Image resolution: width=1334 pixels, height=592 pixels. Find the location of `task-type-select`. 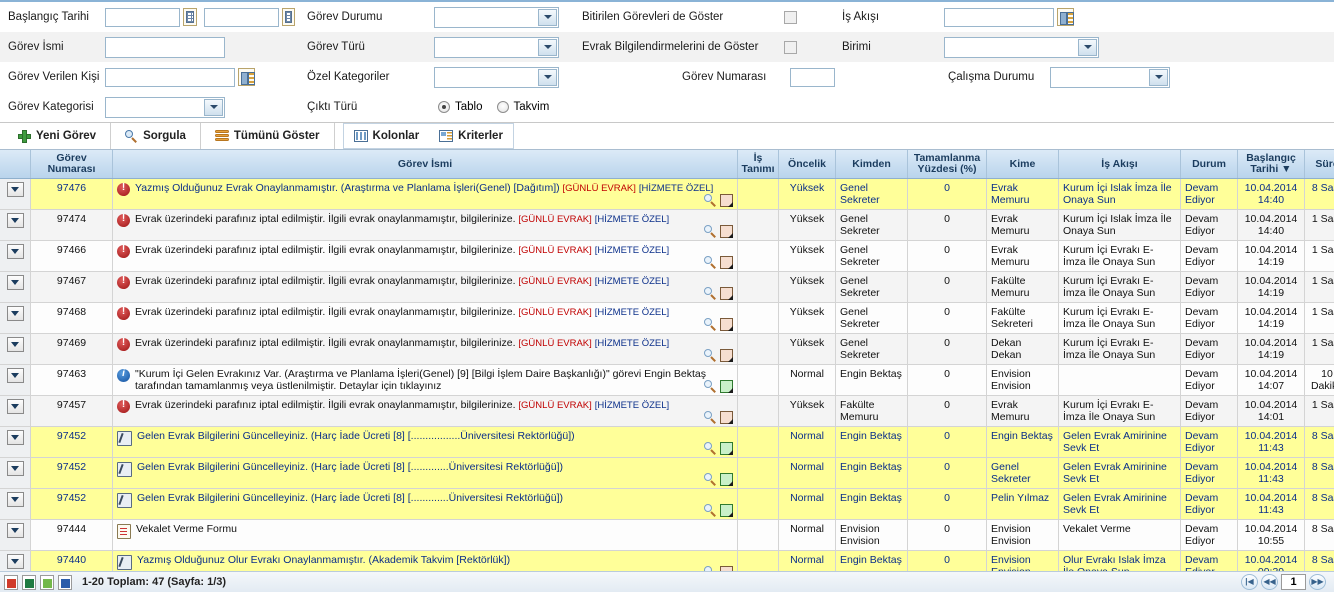

task-type-select is located at coordinates (496, 47).